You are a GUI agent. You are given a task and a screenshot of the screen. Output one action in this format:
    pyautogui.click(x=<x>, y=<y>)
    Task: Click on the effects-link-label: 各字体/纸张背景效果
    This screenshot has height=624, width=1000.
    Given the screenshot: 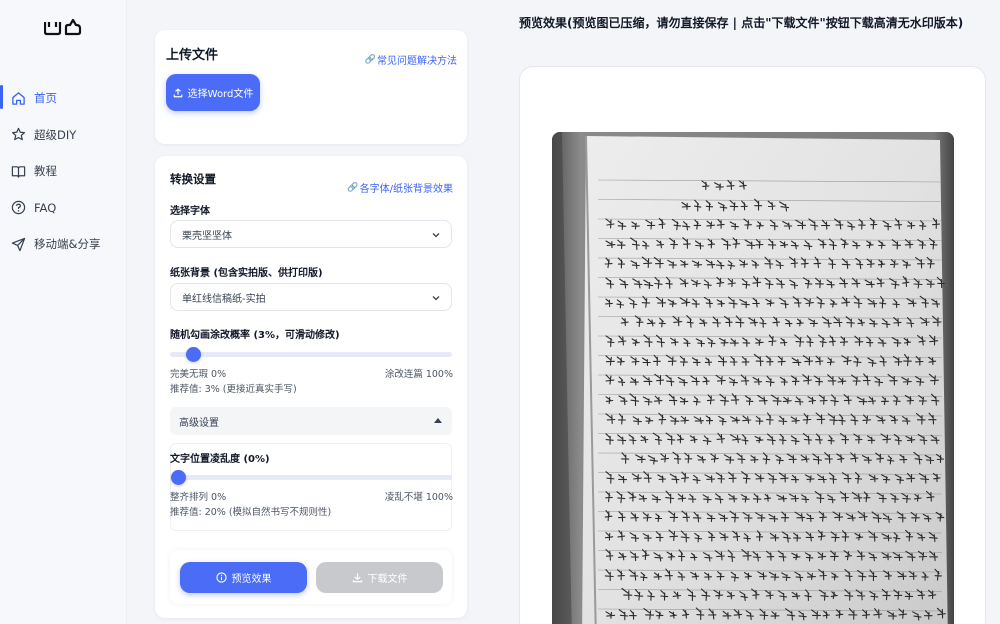 What is the action you would take?
    pyautogui.click(x=406, y=189)
    